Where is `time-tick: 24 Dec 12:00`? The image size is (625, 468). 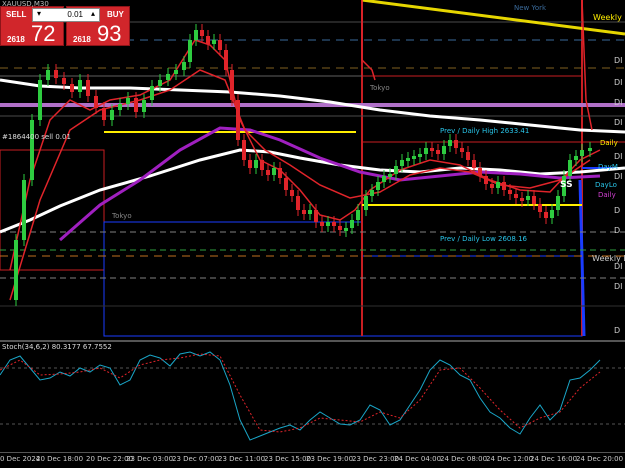
time-tick: 24 Dec 12:00 is located at coordinates (510, 459).